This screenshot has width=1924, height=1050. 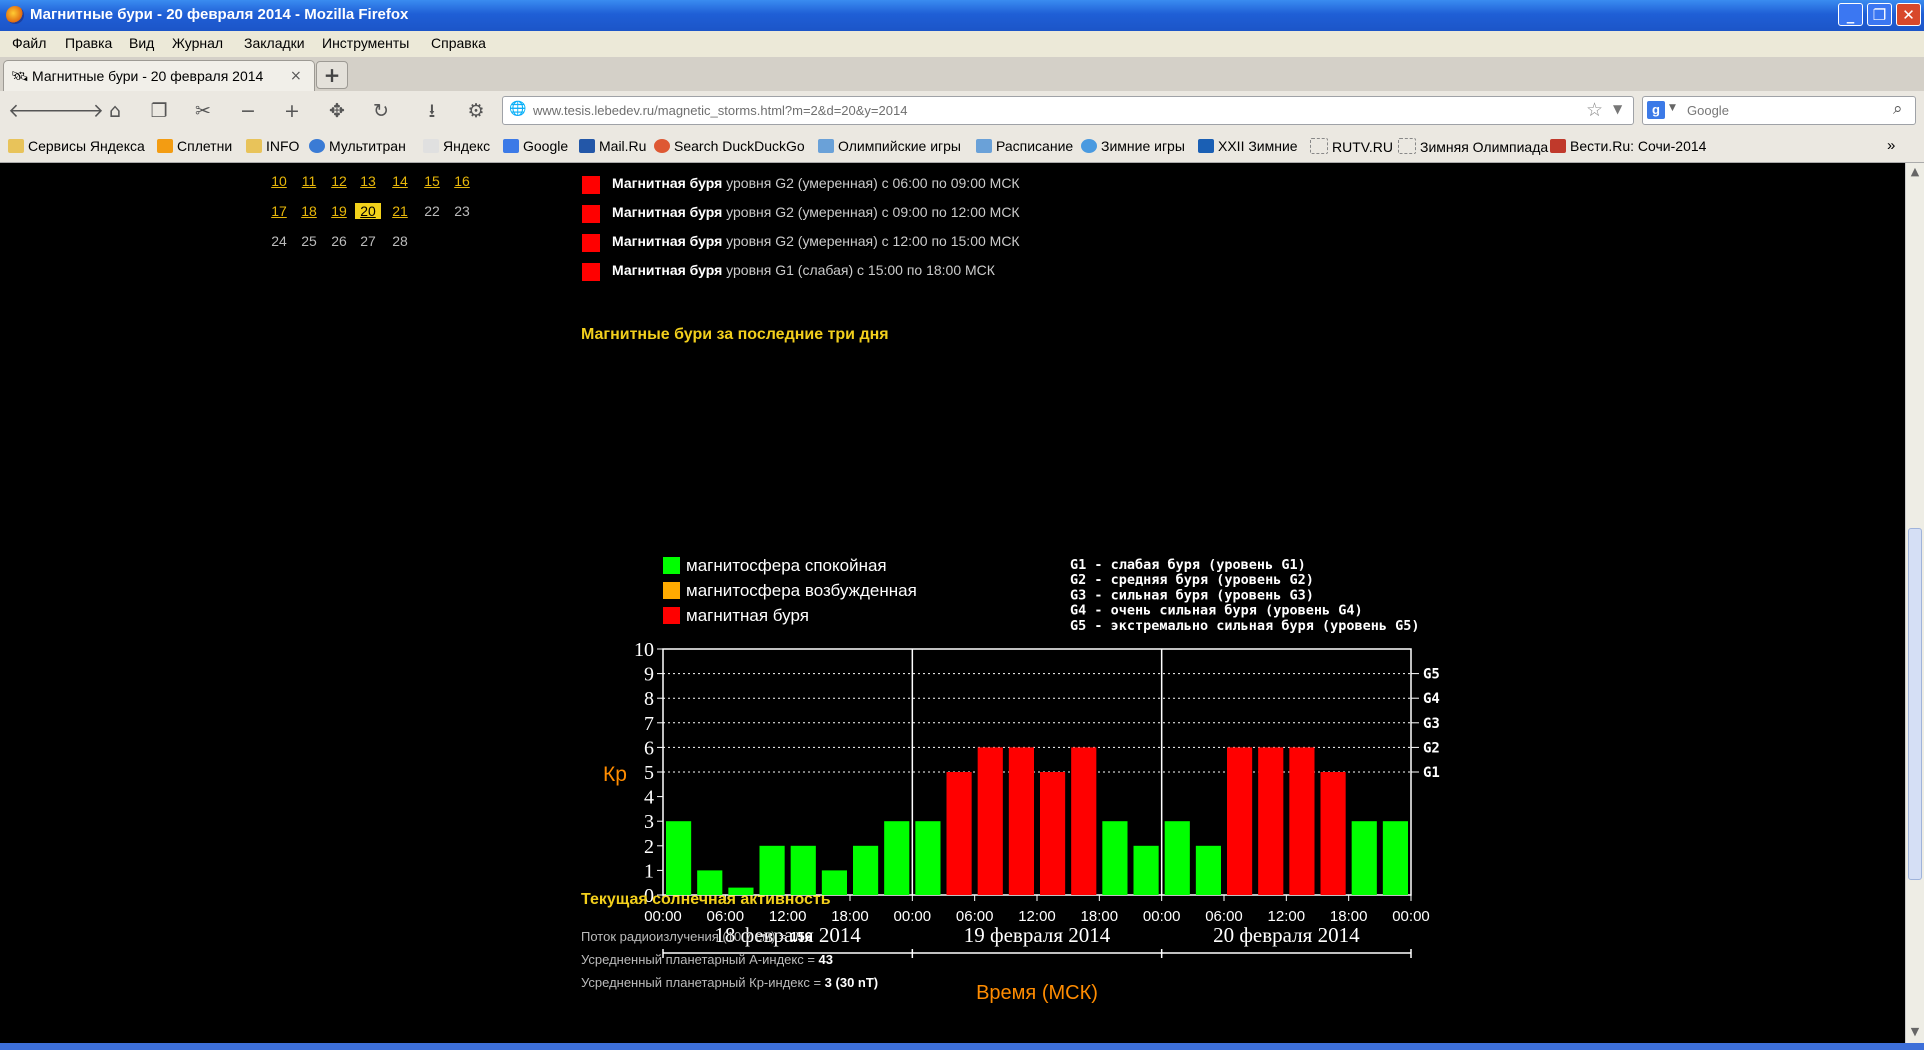 I want to click on page-icon, so click(x=1319, y=146).